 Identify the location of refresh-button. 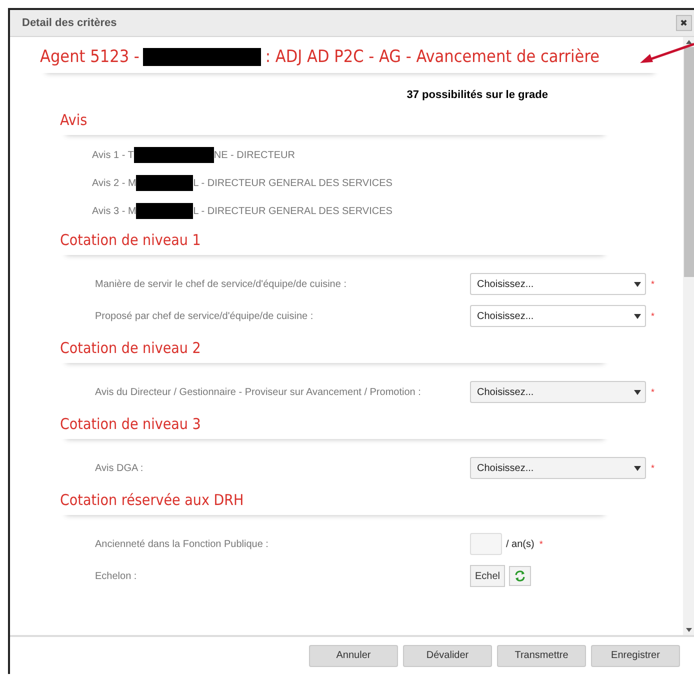
(520, 576).